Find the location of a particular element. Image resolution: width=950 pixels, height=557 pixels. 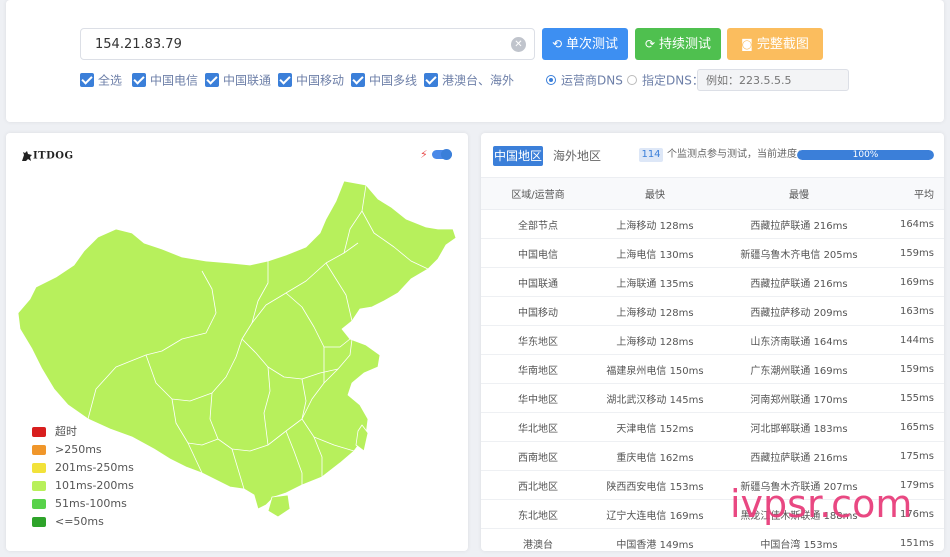

table-row: 全部节点 上海移动 128ms 西藏拉萨联通 216ms 164ms is located at coordinates (712, 224).